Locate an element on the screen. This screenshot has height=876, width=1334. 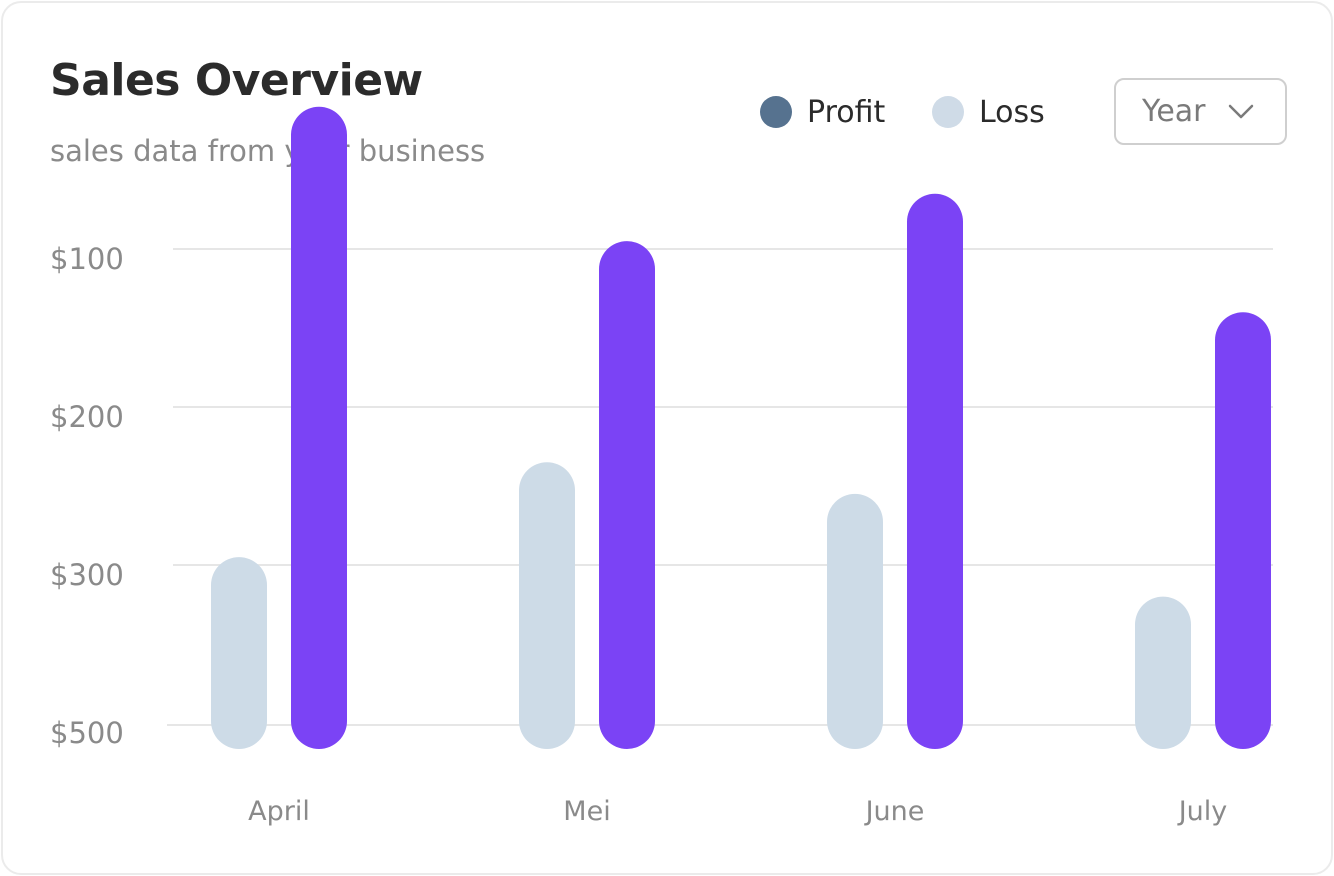
y-tick-label: $300 is located at coordinates (87, 575).